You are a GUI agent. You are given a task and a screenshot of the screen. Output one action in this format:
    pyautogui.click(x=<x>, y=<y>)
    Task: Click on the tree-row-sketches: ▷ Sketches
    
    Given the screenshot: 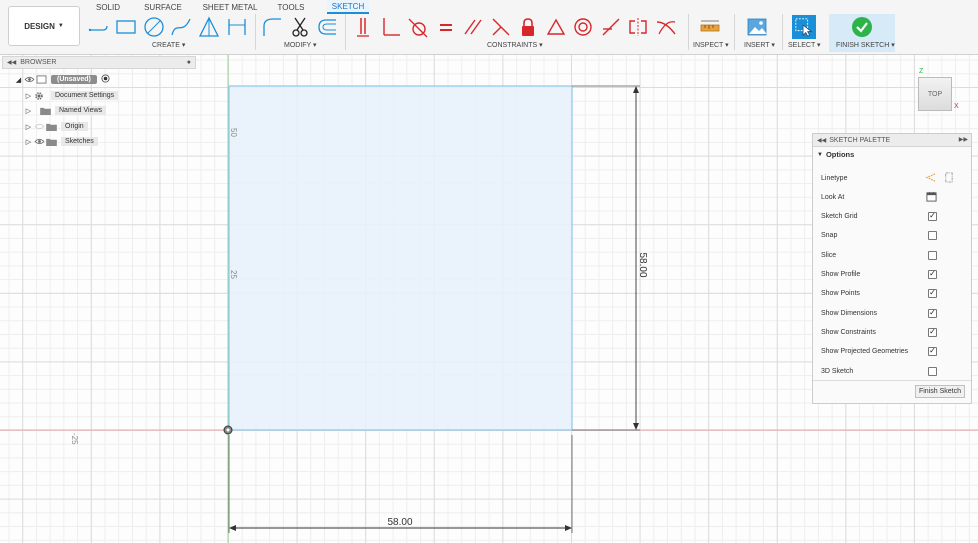 What is the action you would take?
    pyautogui.click(x=61, y=141)
    